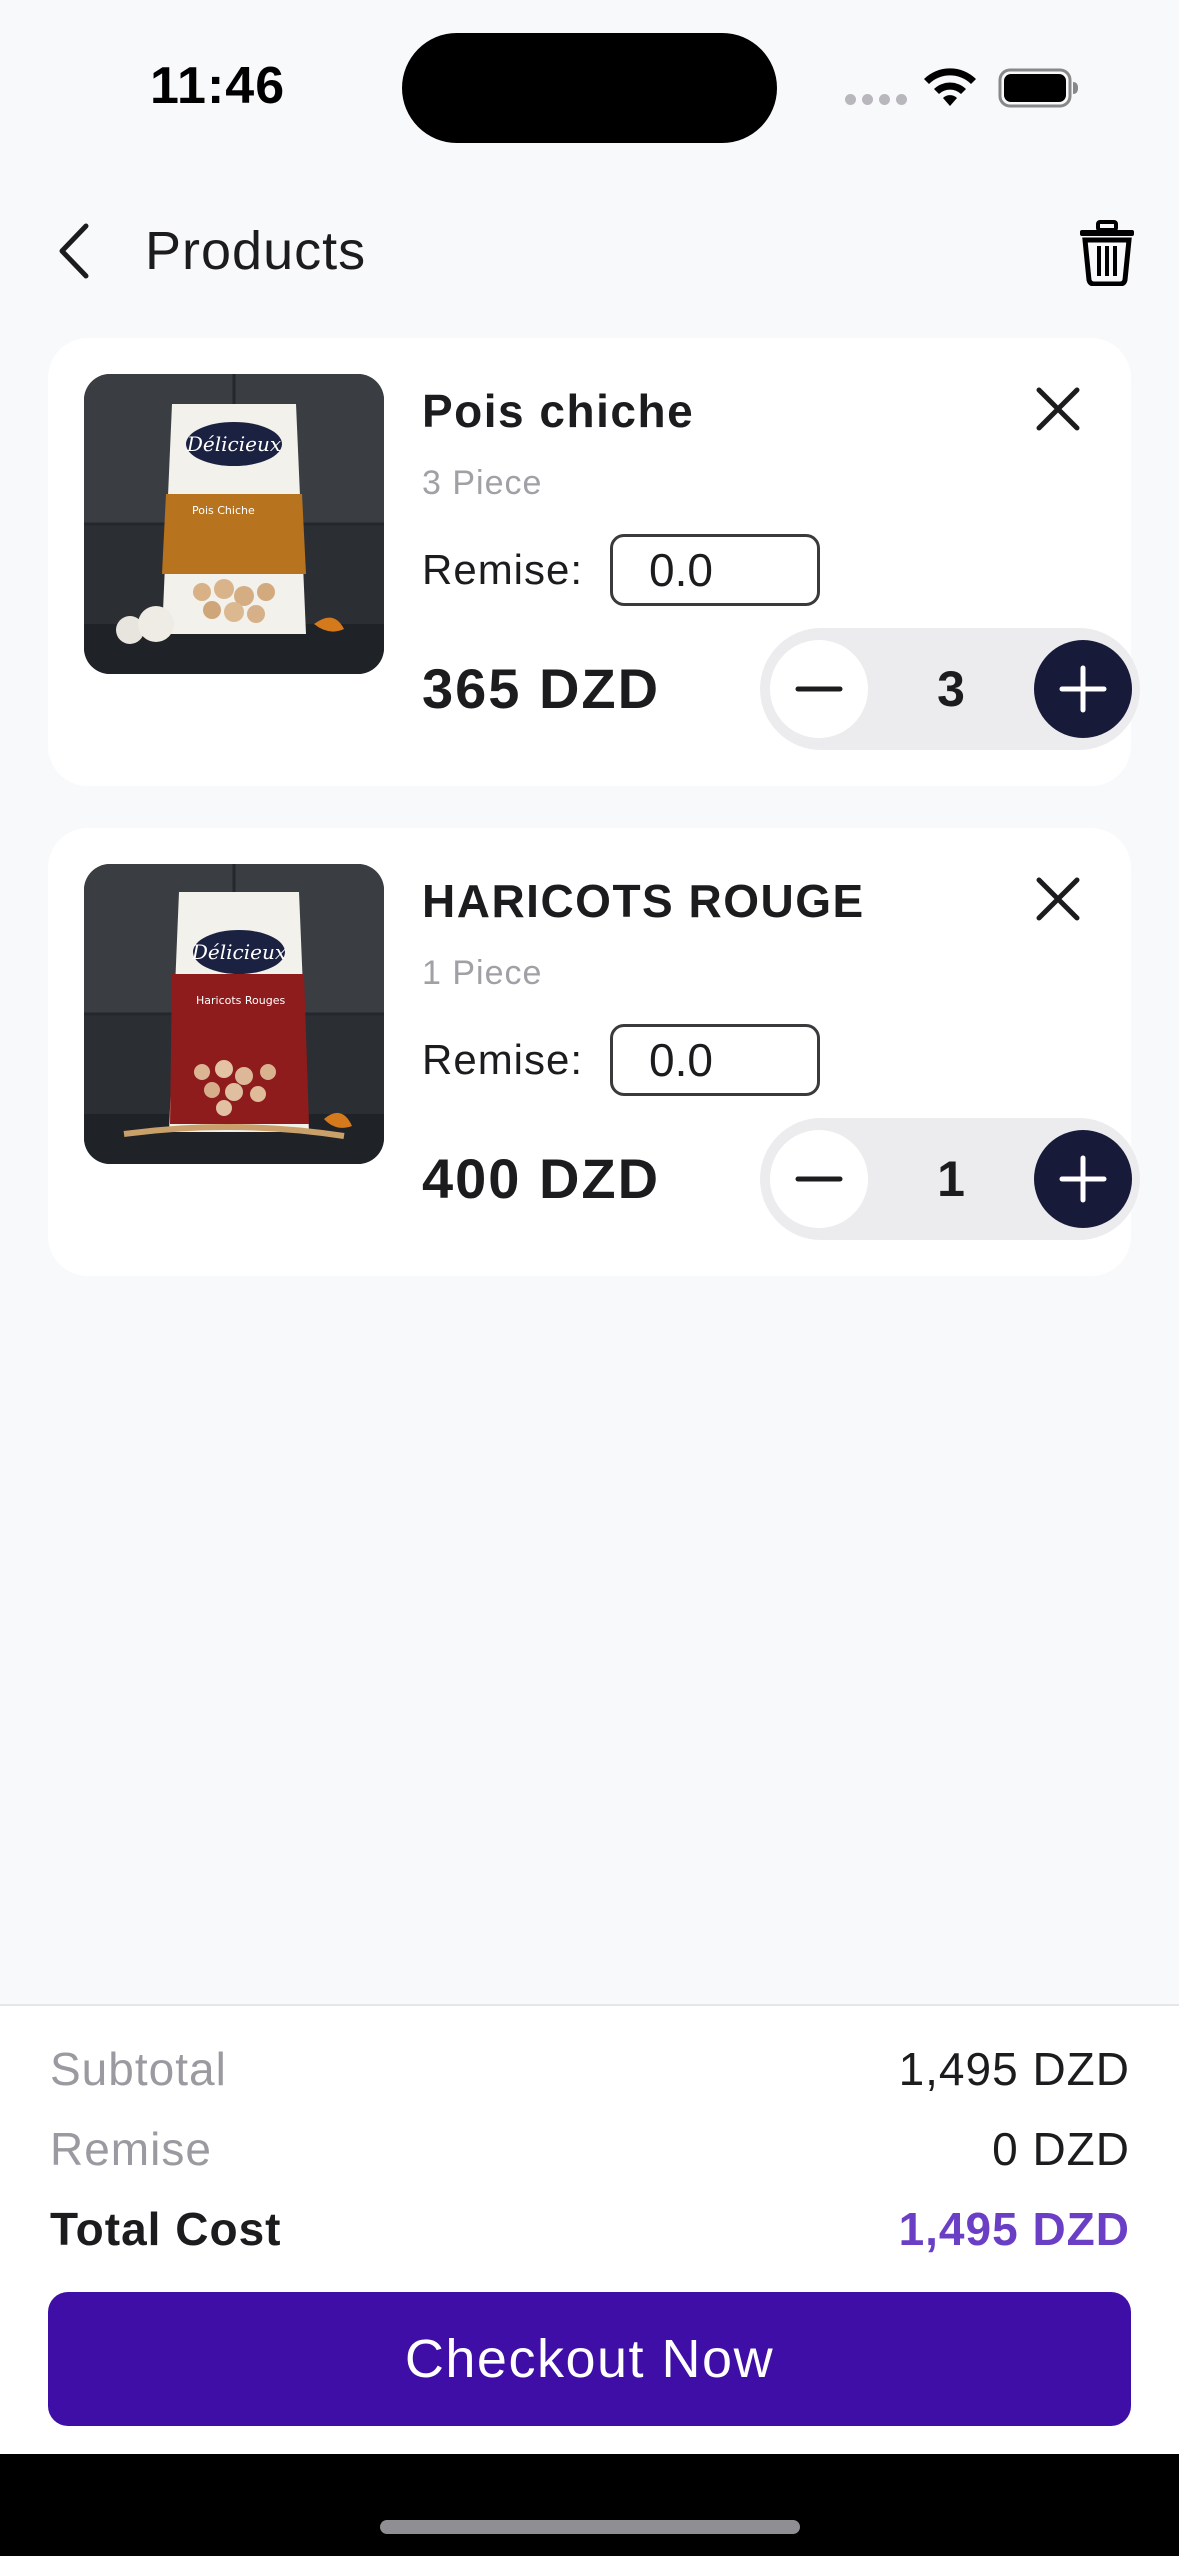  What do you see at coordinates (482, 973) in the screenshot?
I see `product-unit: 1 Piece` at bounding box center [482, 973].